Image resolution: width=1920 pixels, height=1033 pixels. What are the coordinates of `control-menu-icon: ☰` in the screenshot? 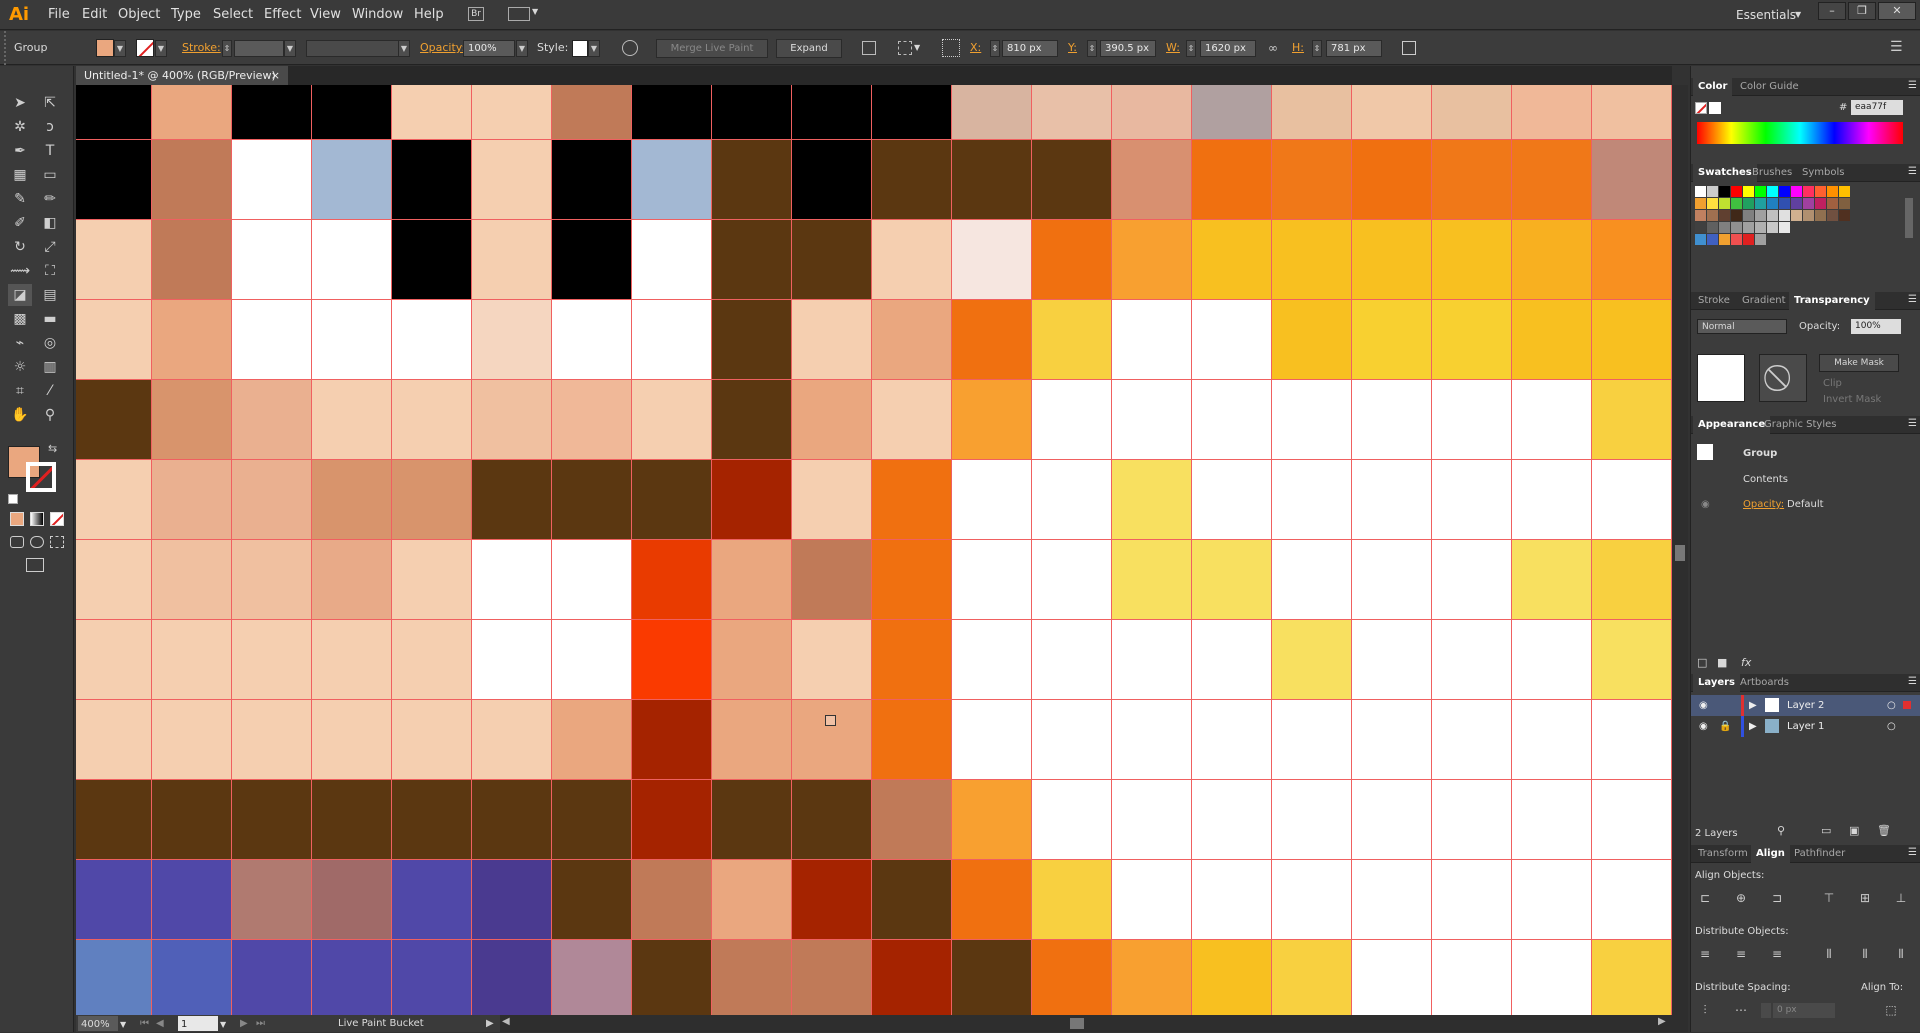 It's located at (1896, 47).